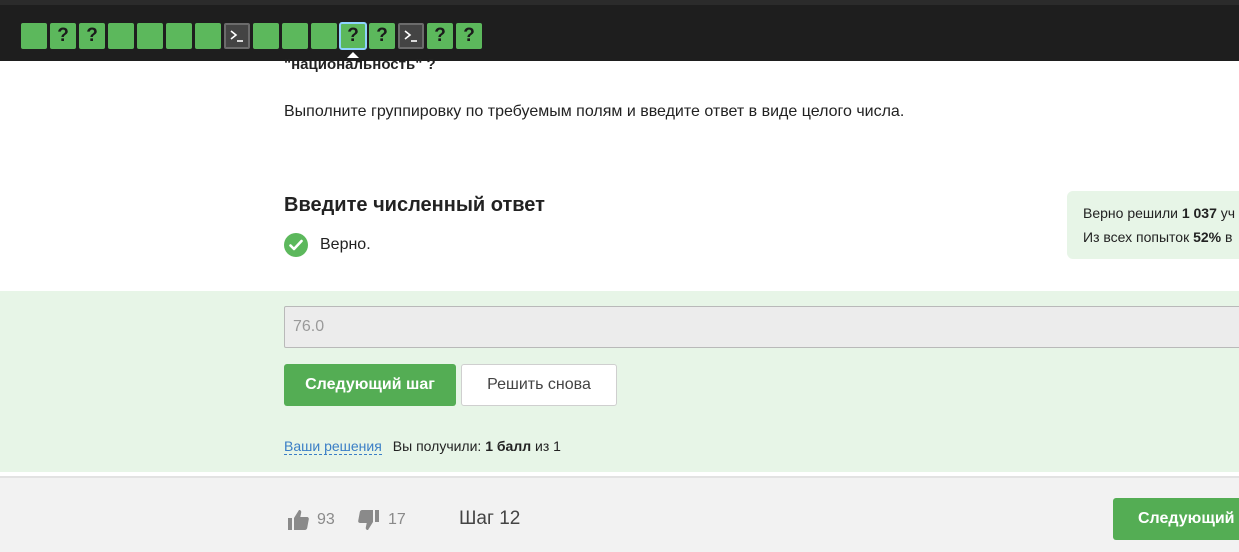 The width and height of the screenshot is (1239, 552). I want to click on dislike-count: 17, so click(397, 519).